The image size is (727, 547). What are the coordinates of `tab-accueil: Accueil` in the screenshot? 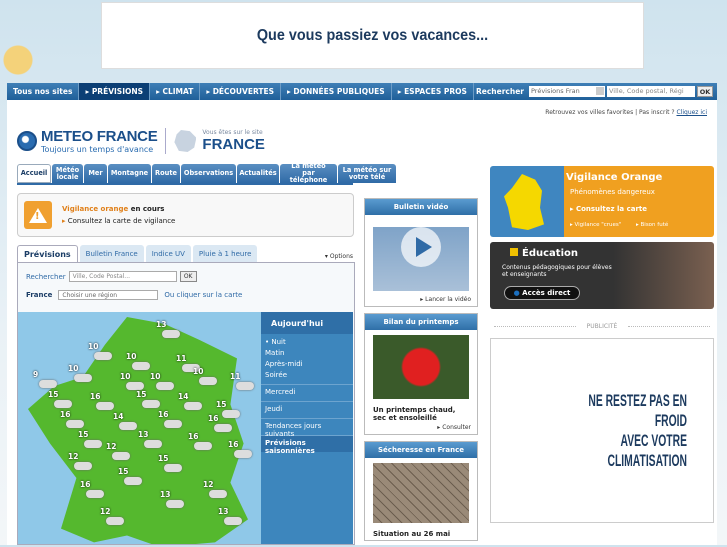 It's located at (34, 173).